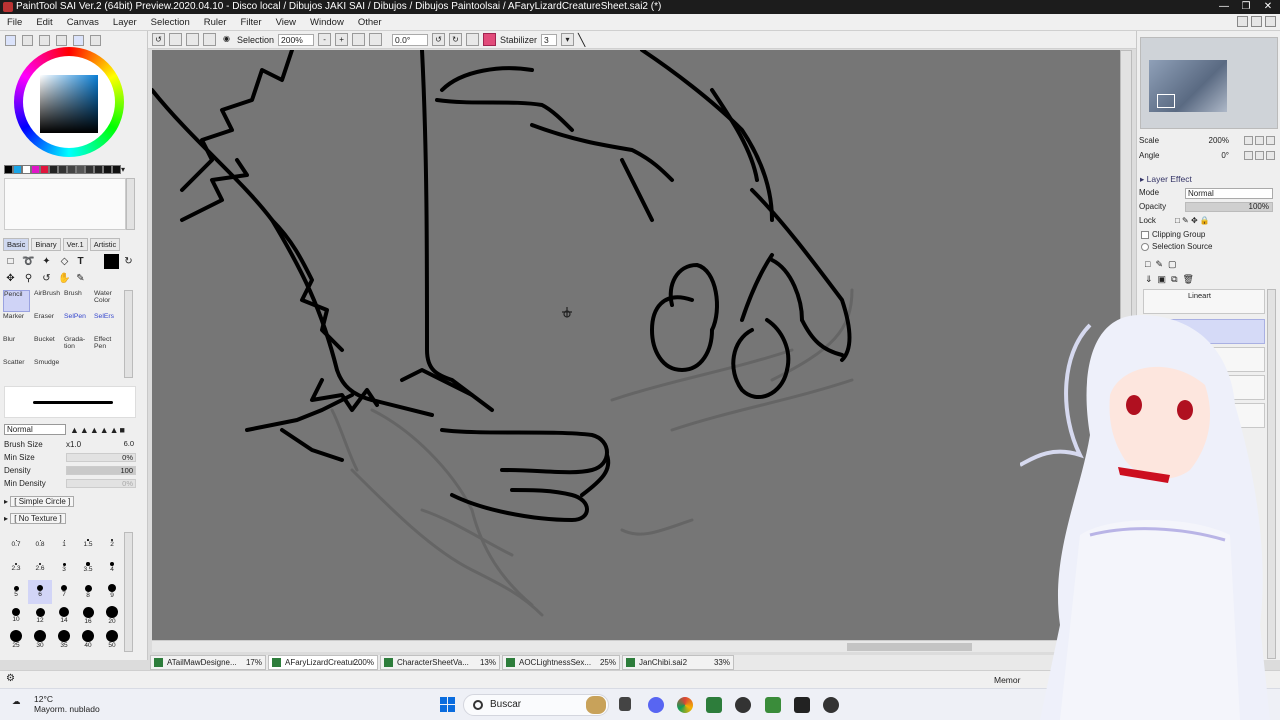 Image resolution: width=1280 pixels, height=720 pixels. I want to click on document-tab: CharacterSheetVa... 13%, so click(440, 662).